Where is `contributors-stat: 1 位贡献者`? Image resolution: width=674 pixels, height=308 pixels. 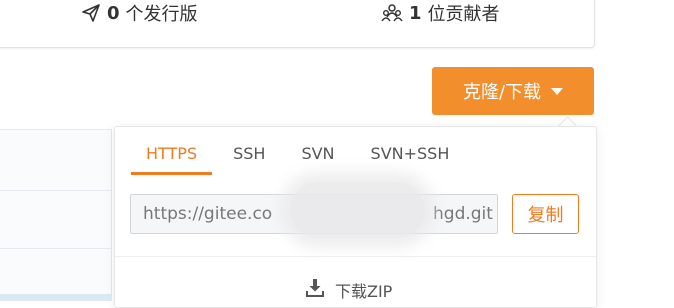 contributors-stat: 1 位贡献者 is located at coordinates (440, 13).